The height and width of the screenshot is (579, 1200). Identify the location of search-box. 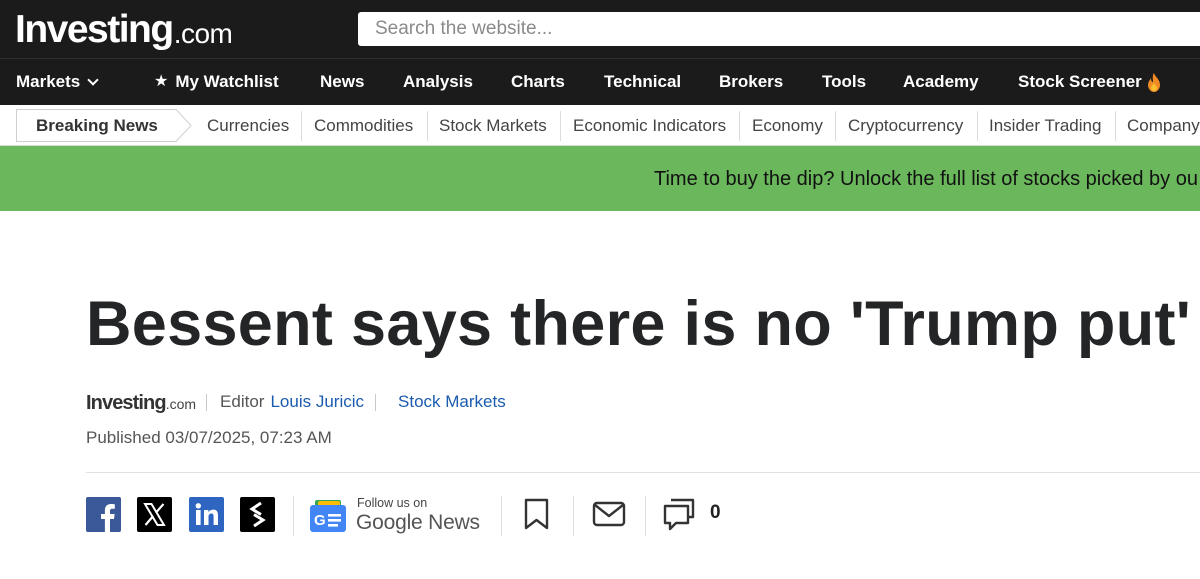
(779, 29).